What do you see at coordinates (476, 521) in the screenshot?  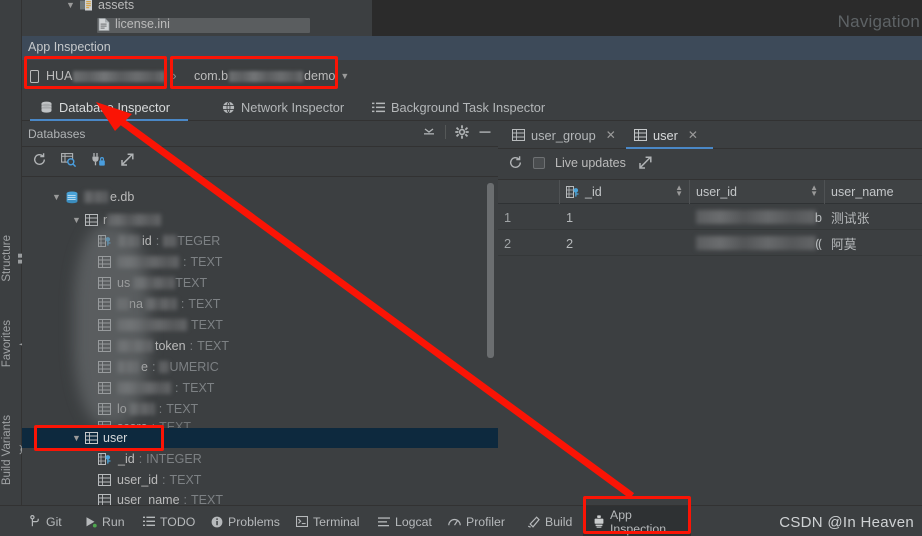 I see `status-button-profiler: Profiler` at bounding box center [476, 521].